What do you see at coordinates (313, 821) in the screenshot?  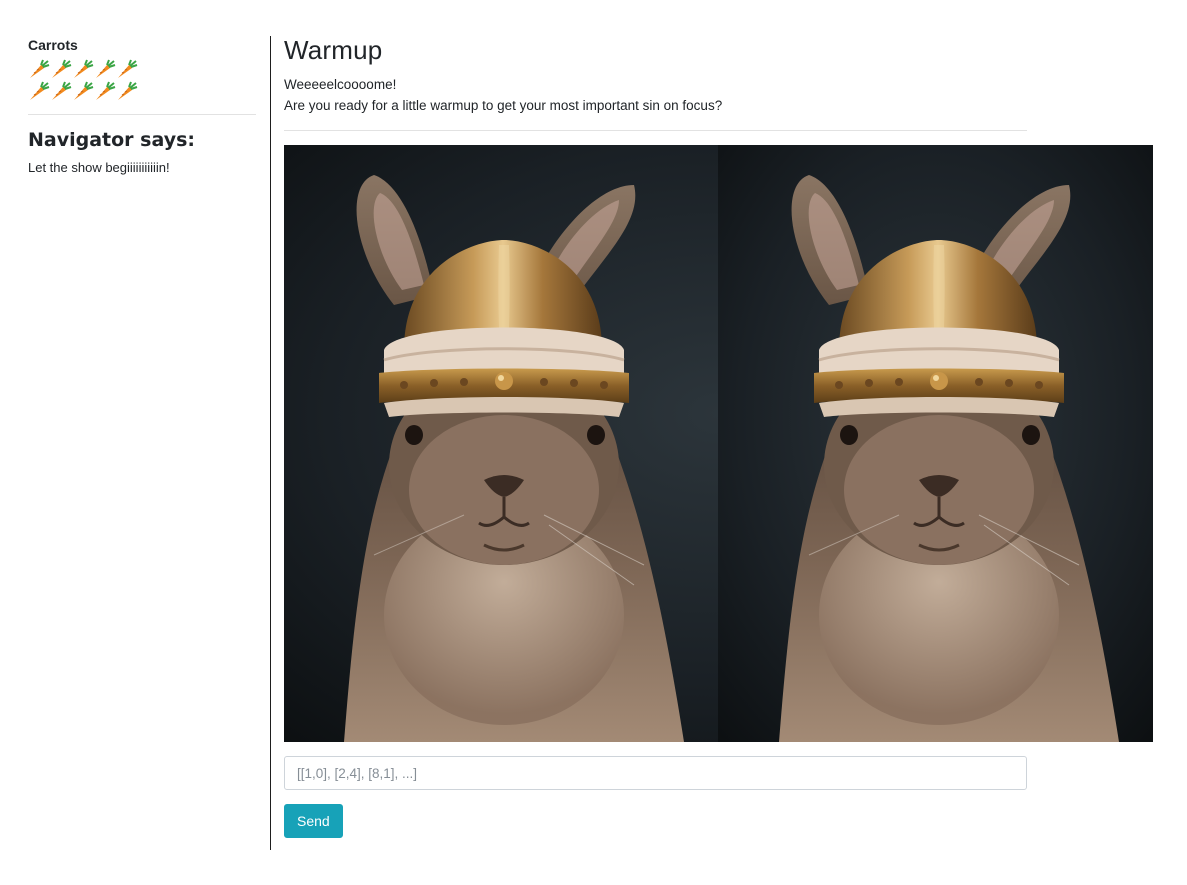 I see `send-button: Send` at bounding box center [313, 821].